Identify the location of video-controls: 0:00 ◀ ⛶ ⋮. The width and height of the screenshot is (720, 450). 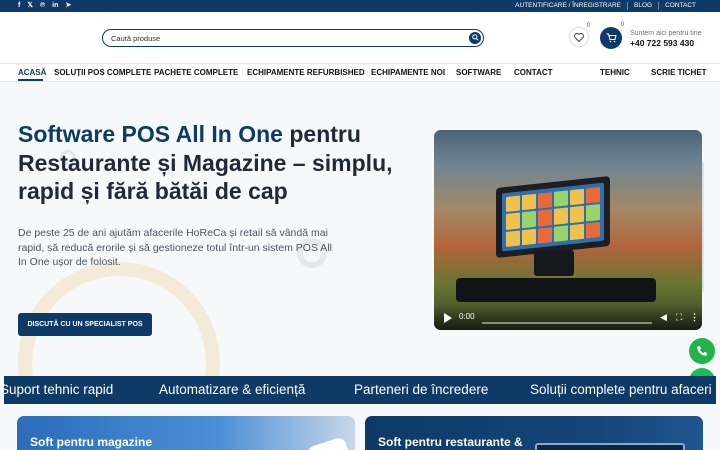
(568, 318).